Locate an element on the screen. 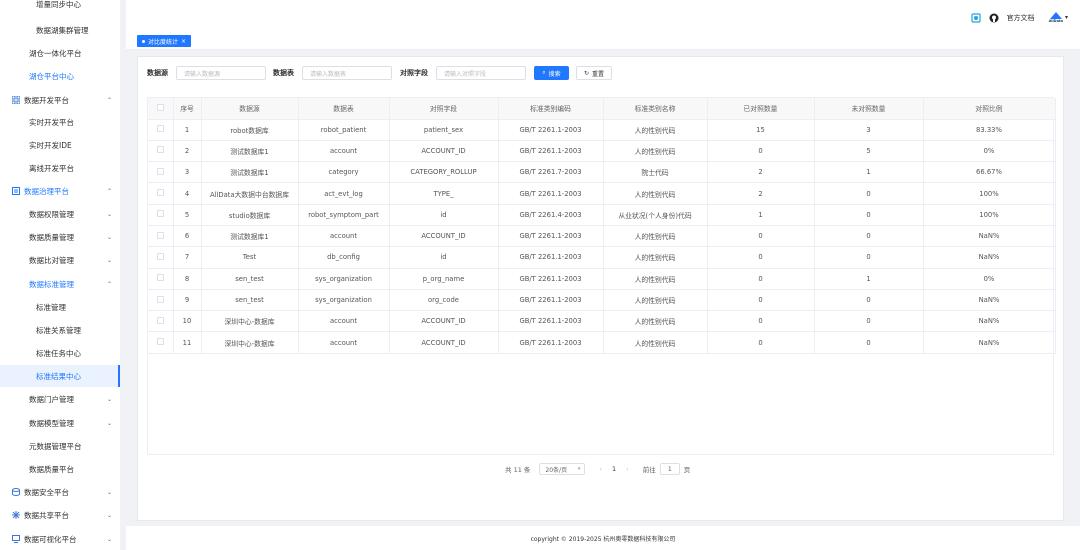 The width and height of the screenshot is (1080, 550). select-all-checkbox is located at coordinates (161, 109).